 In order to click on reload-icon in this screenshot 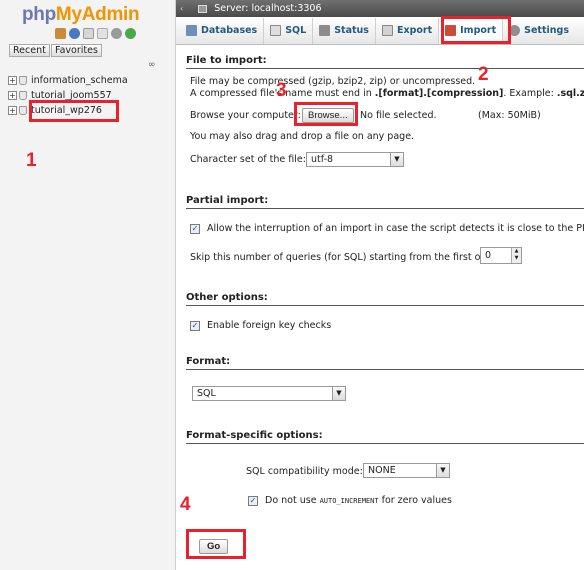, I will do `click(130, 33)`.